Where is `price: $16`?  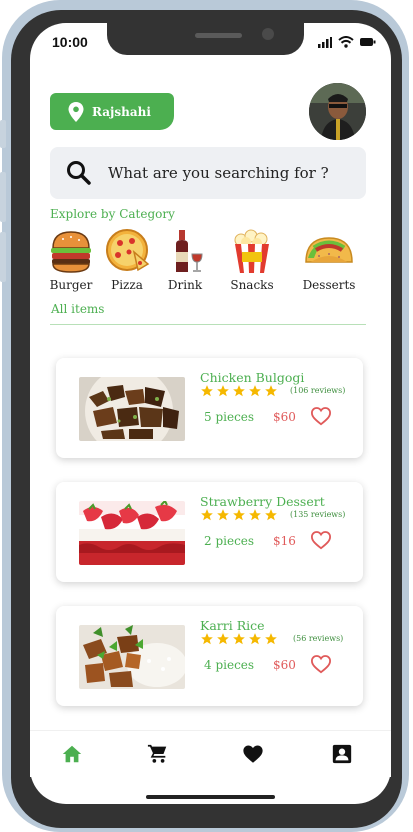 price: $16 is located at coordinates (284, 541).